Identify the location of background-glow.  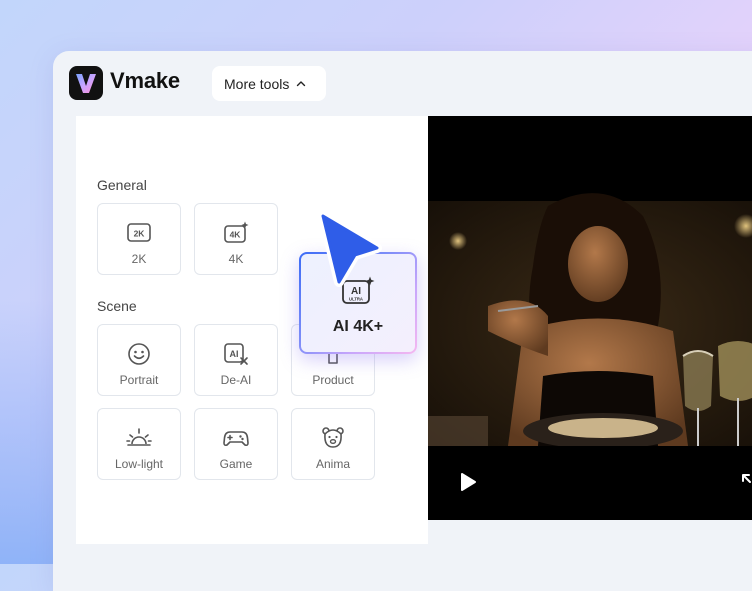
(30, 432).